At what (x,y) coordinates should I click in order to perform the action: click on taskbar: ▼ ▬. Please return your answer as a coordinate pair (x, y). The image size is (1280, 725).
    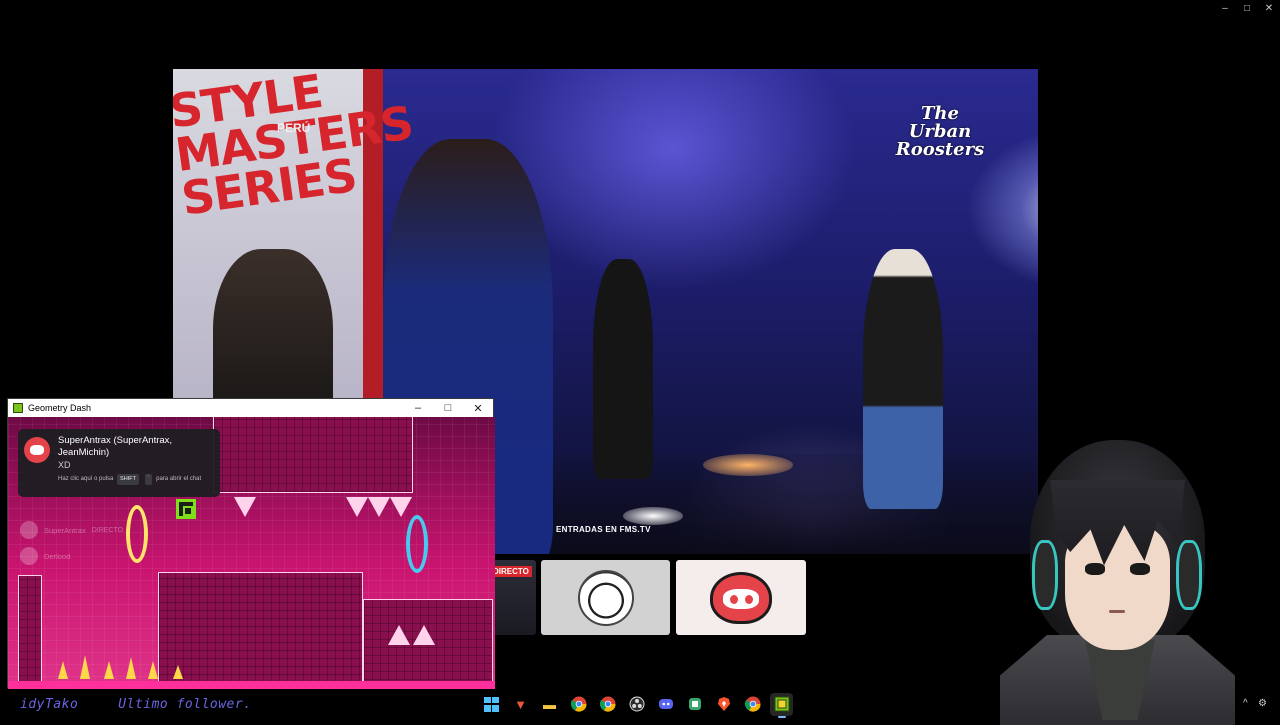
    Looking at the image, I should click on (645, 705).